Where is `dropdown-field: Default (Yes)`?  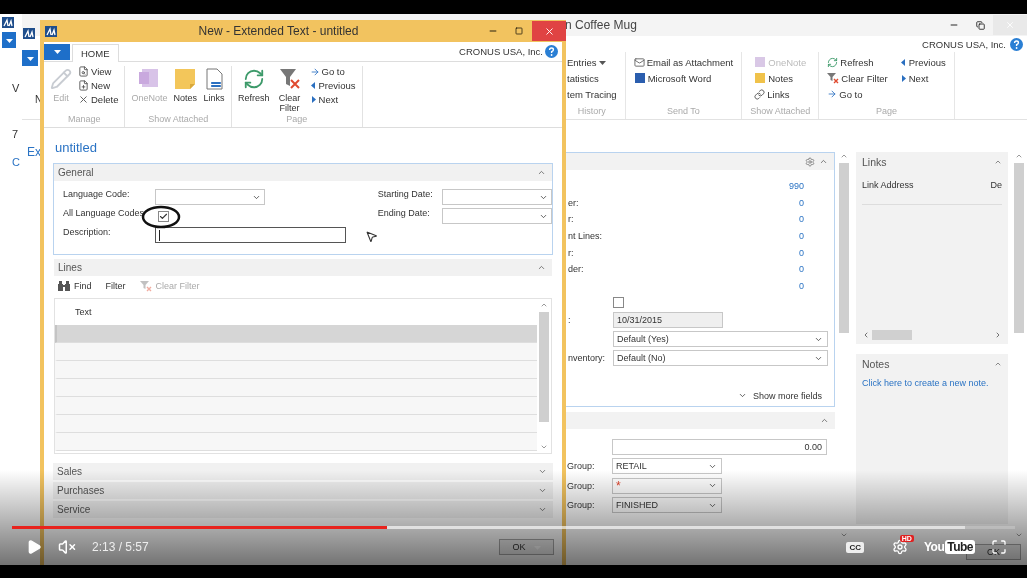 dropdown-field: Default (Yes) is located at coordinates (720, 339).